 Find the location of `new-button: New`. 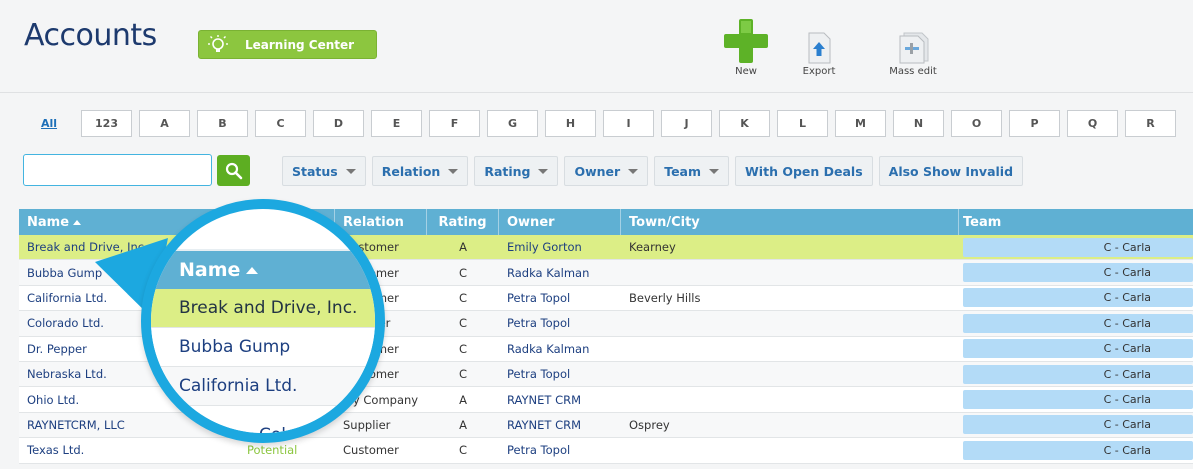

new-button: New is located at coordinates (746, 47).